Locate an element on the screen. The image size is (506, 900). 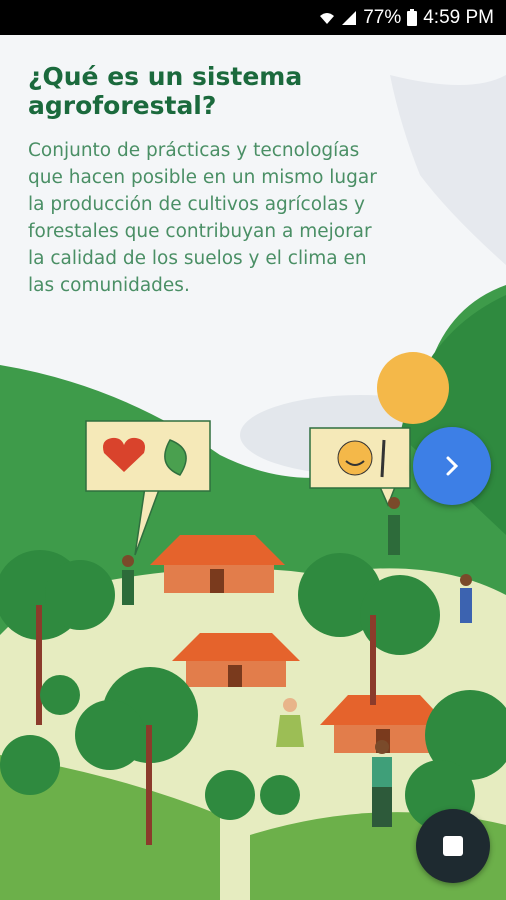
battery-icon is located at coordinates (412, 17).